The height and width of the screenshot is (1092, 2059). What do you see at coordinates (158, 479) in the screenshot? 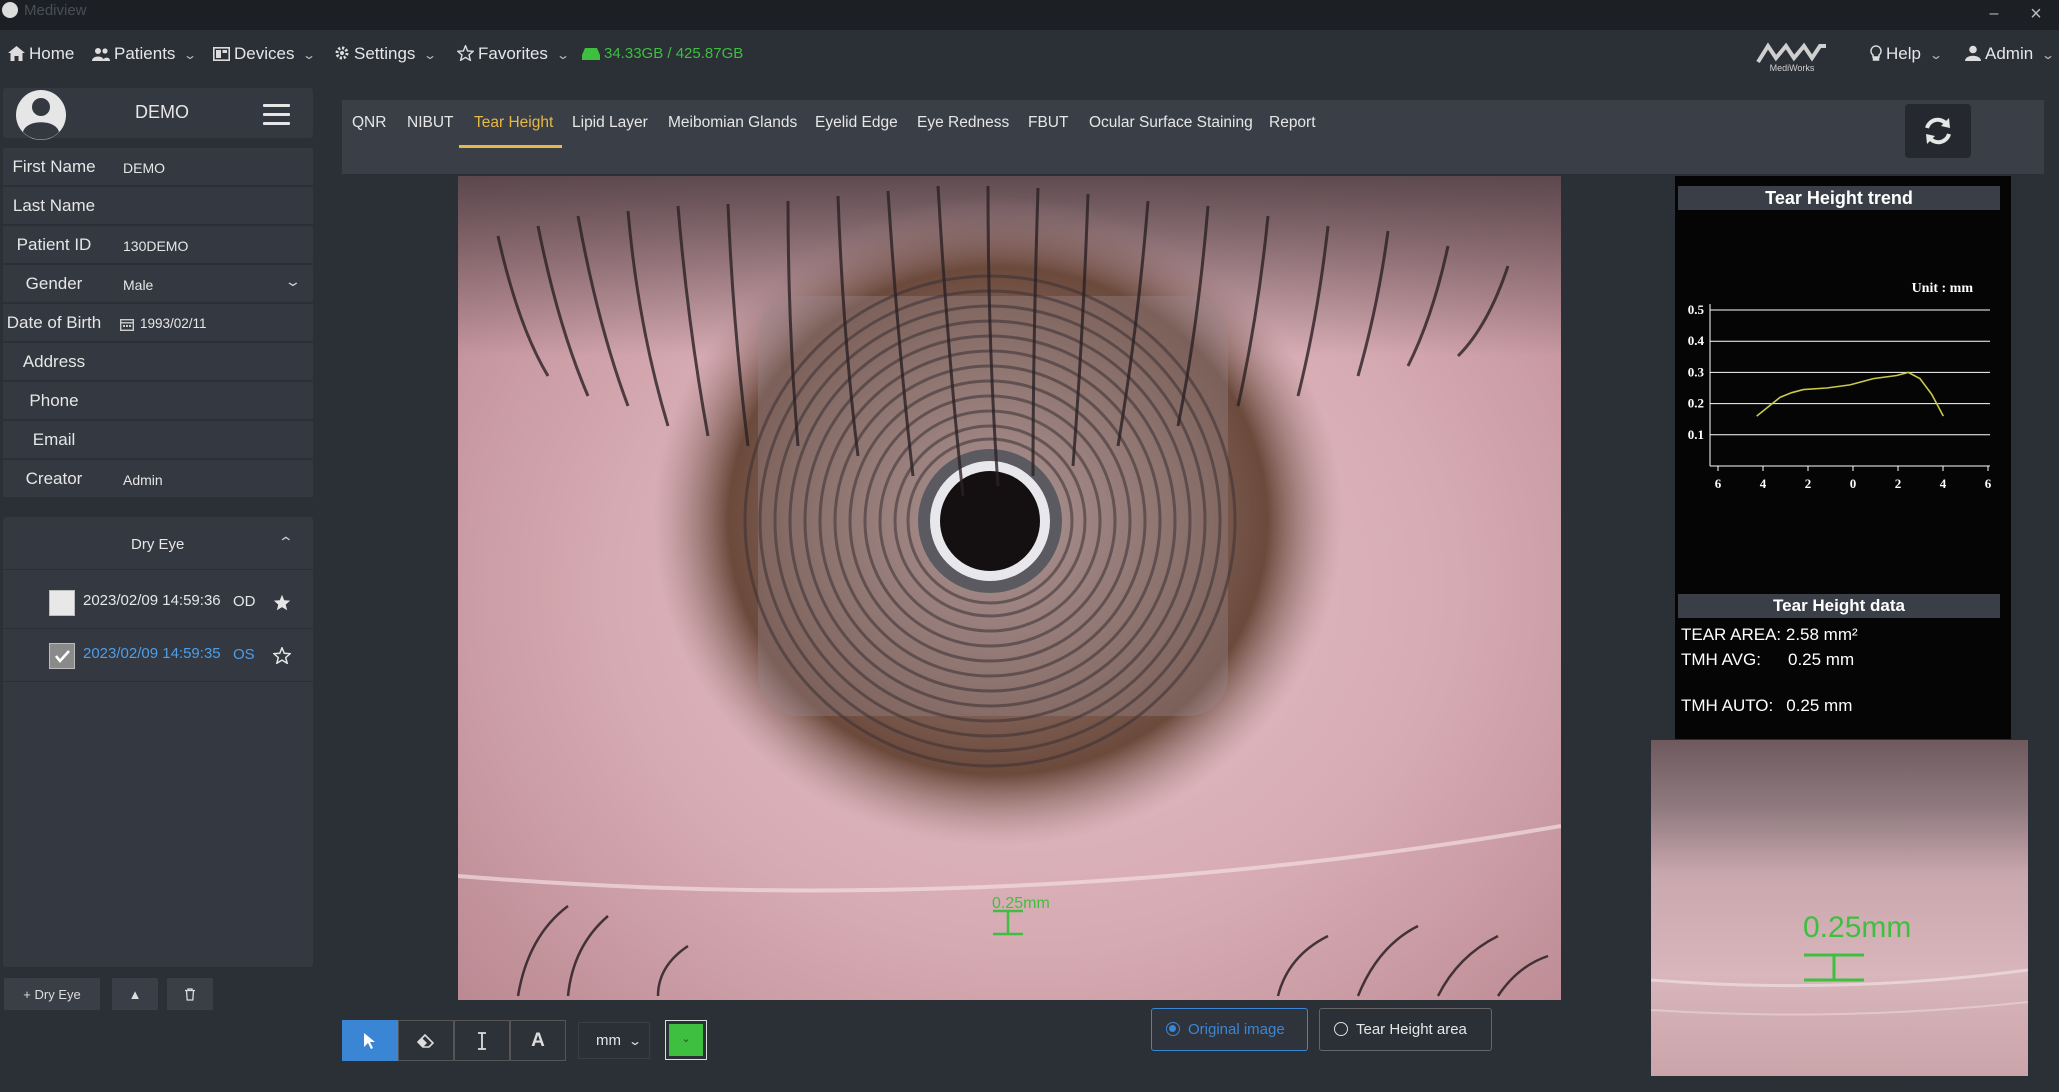
I see `field-creator: Creator Admin` at bounding box center [158, 479].